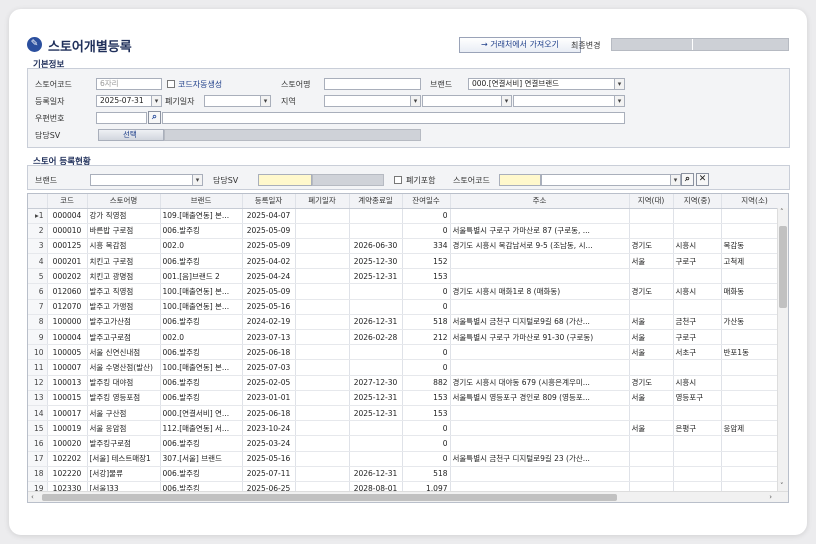 This screenshot has width=816, height=544. What do you see at coordinates (38, 443) in the screenshot?
I see `table-cell: 16` at bounding box center [38, 443].